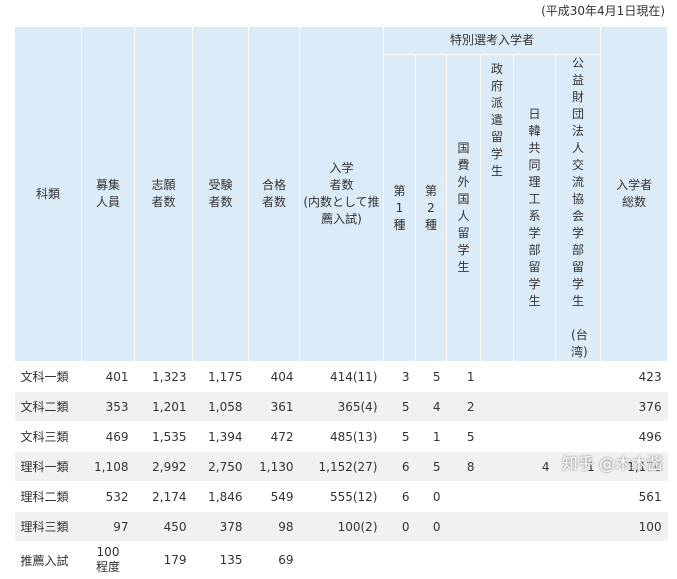 This screenshot has width=677, height=579. Describe the element at coordinates (163, 526) in the screenshot. I see `cell-applicants: 450` at that location.